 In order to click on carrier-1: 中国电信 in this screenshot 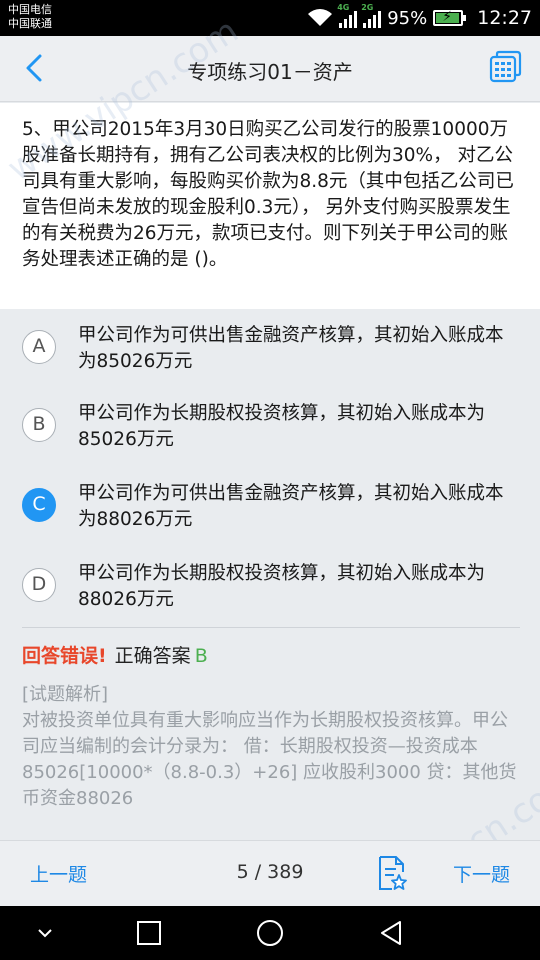, I will do `click(30, 9)`.